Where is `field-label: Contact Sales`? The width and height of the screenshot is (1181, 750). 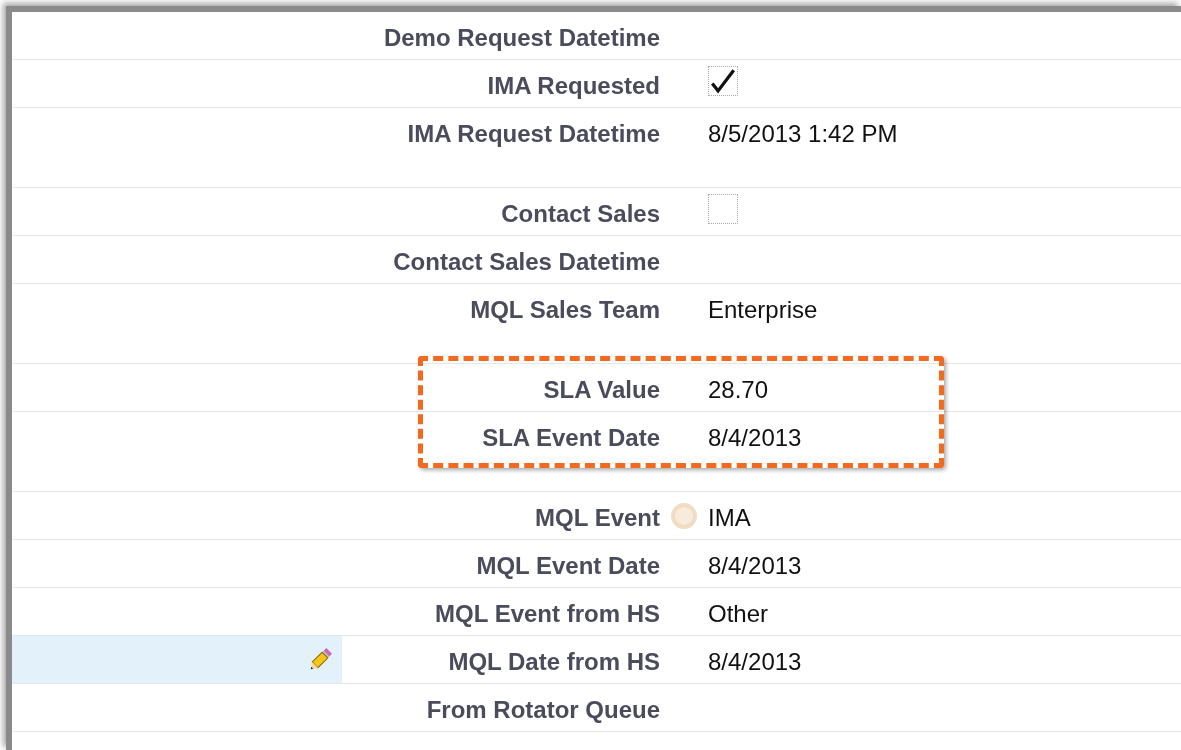
field-label: Contact Sales is located at coordinates (580, 213).